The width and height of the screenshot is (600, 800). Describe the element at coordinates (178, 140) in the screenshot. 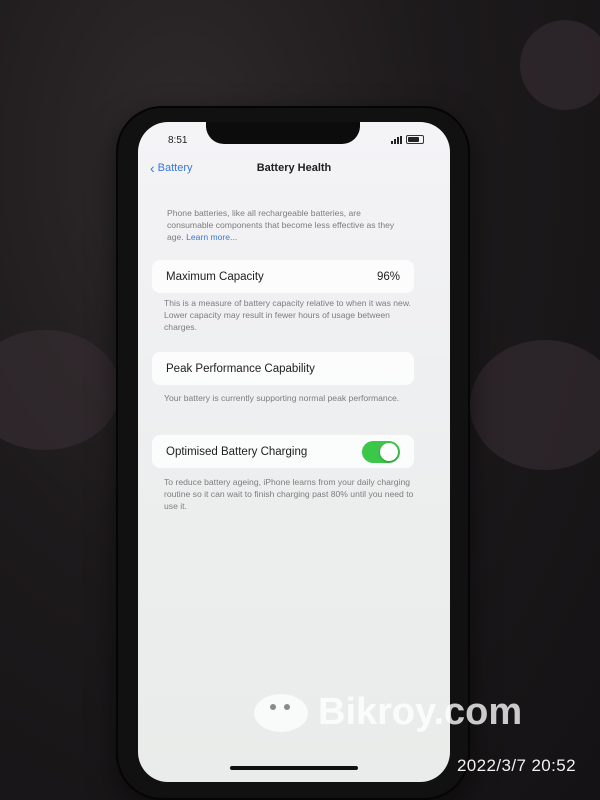

I see `status-time: 8:51` at that location.